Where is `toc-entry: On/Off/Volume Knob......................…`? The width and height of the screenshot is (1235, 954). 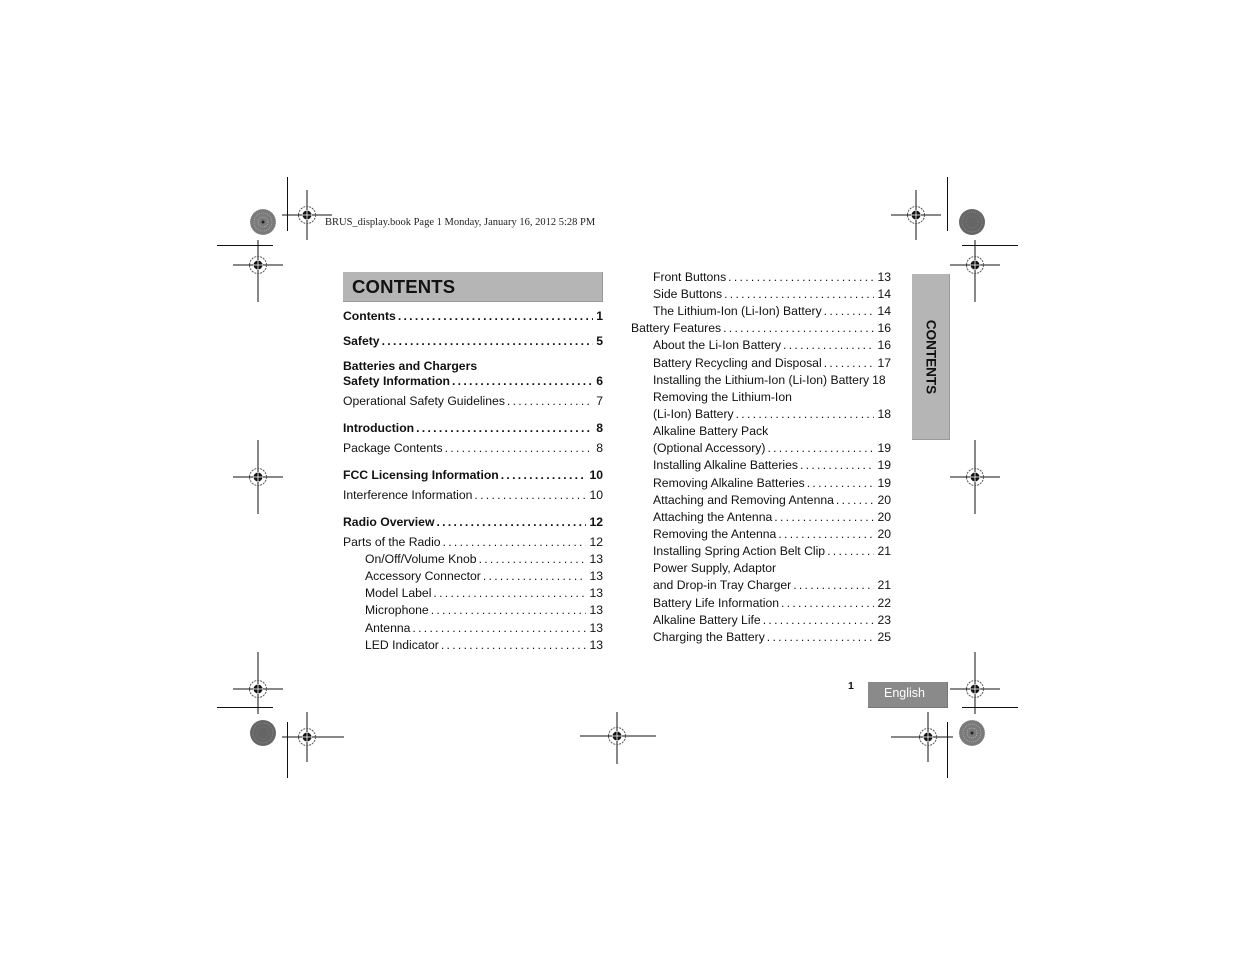
toc-entry: On/Off/Volume Knob......................… is located at coordinates (484, 559).